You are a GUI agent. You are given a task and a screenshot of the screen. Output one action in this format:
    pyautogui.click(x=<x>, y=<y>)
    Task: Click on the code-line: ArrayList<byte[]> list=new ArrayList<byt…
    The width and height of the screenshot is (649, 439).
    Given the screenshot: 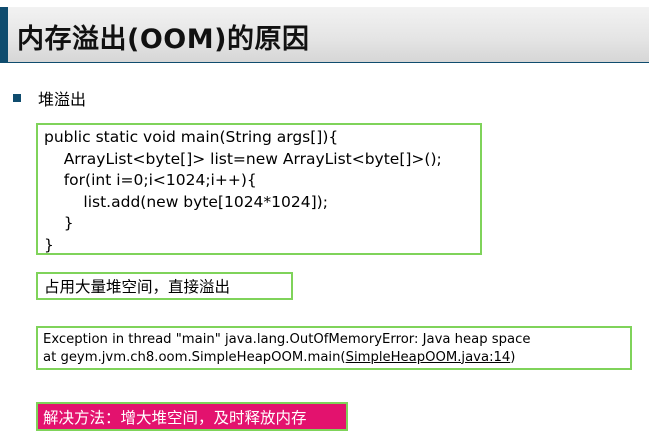 What is the action you would take?
    pyautogui.click(x=243, y=158)
    